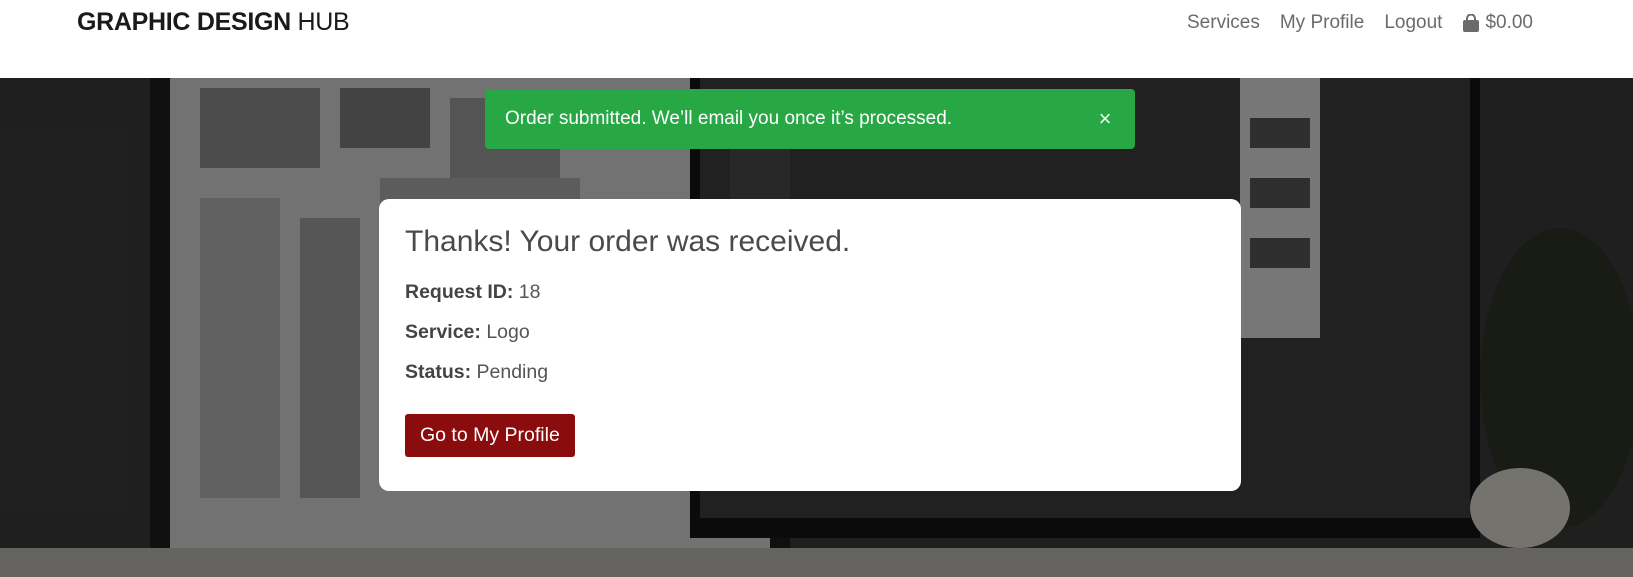  I want to click on service-row: Service: Logo, so click(810, 332).